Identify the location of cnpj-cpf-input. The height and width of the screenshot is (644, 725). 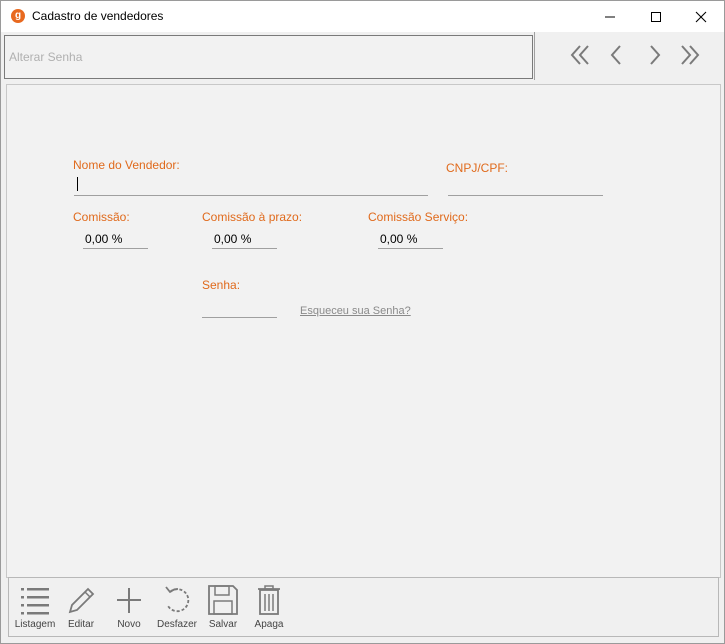
(525, 186).